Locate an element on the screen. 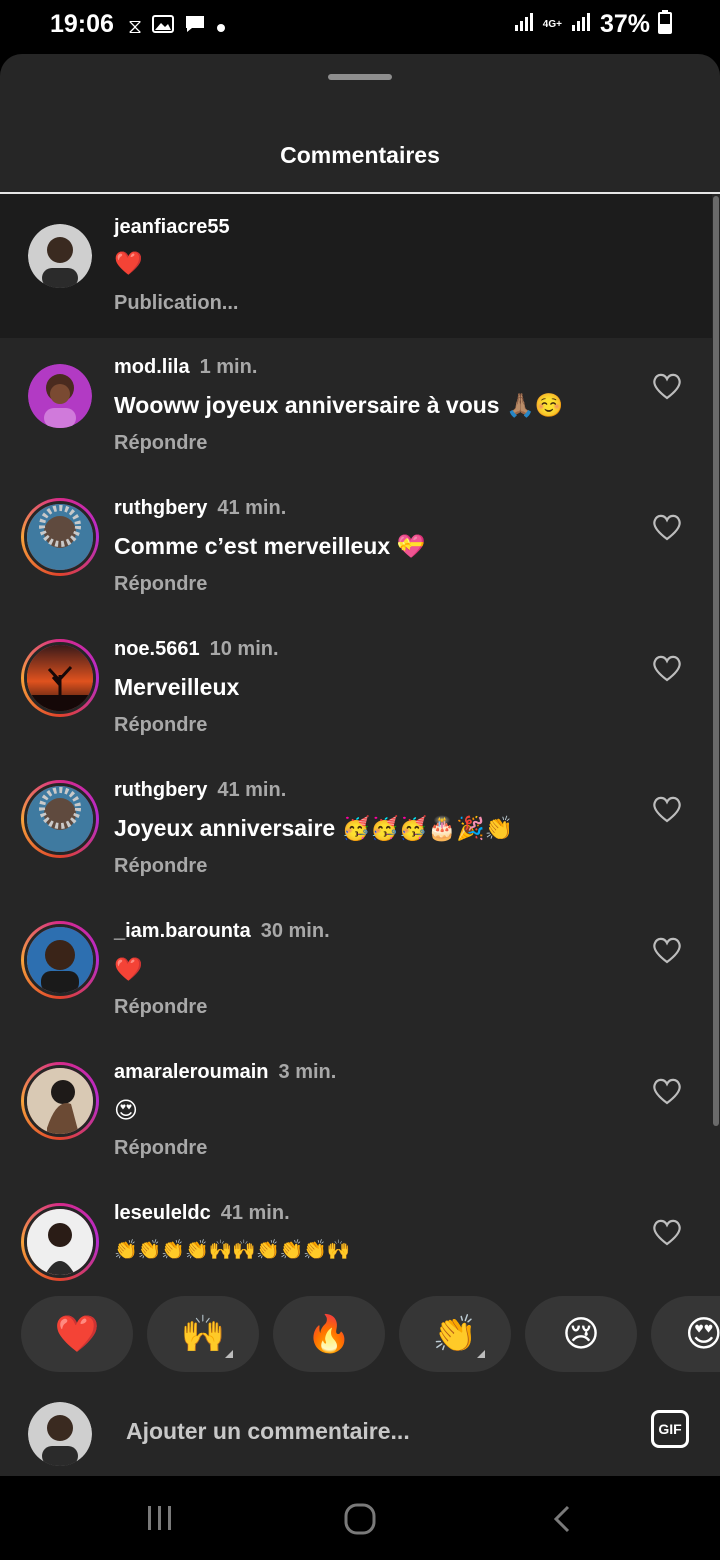  comment-username: _iam.barounta 30 min. is located at coordinates (222, 931).